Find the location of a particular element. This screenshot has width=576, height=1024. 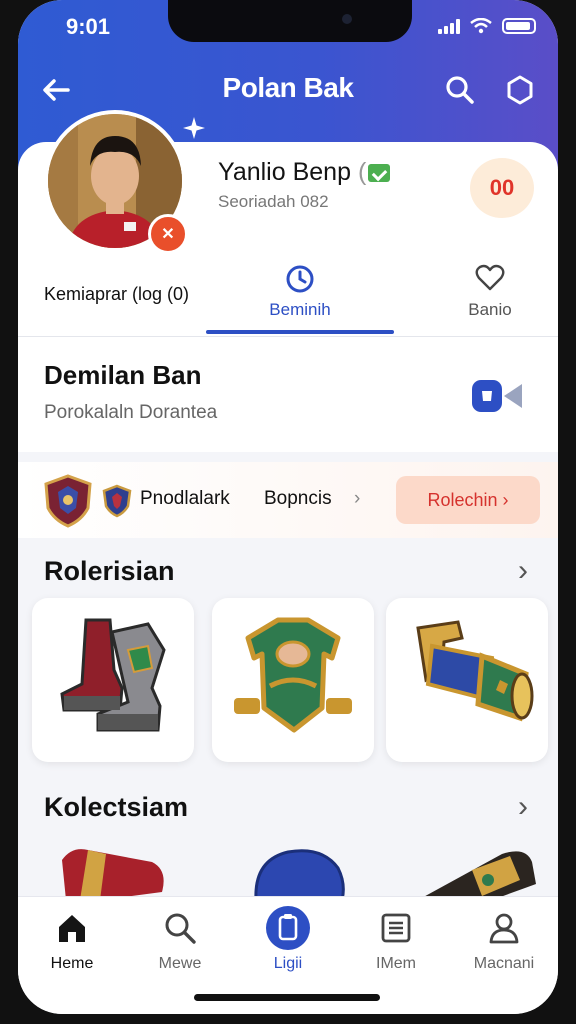

nav-label: Macnani is located at coordinates (504, 963).